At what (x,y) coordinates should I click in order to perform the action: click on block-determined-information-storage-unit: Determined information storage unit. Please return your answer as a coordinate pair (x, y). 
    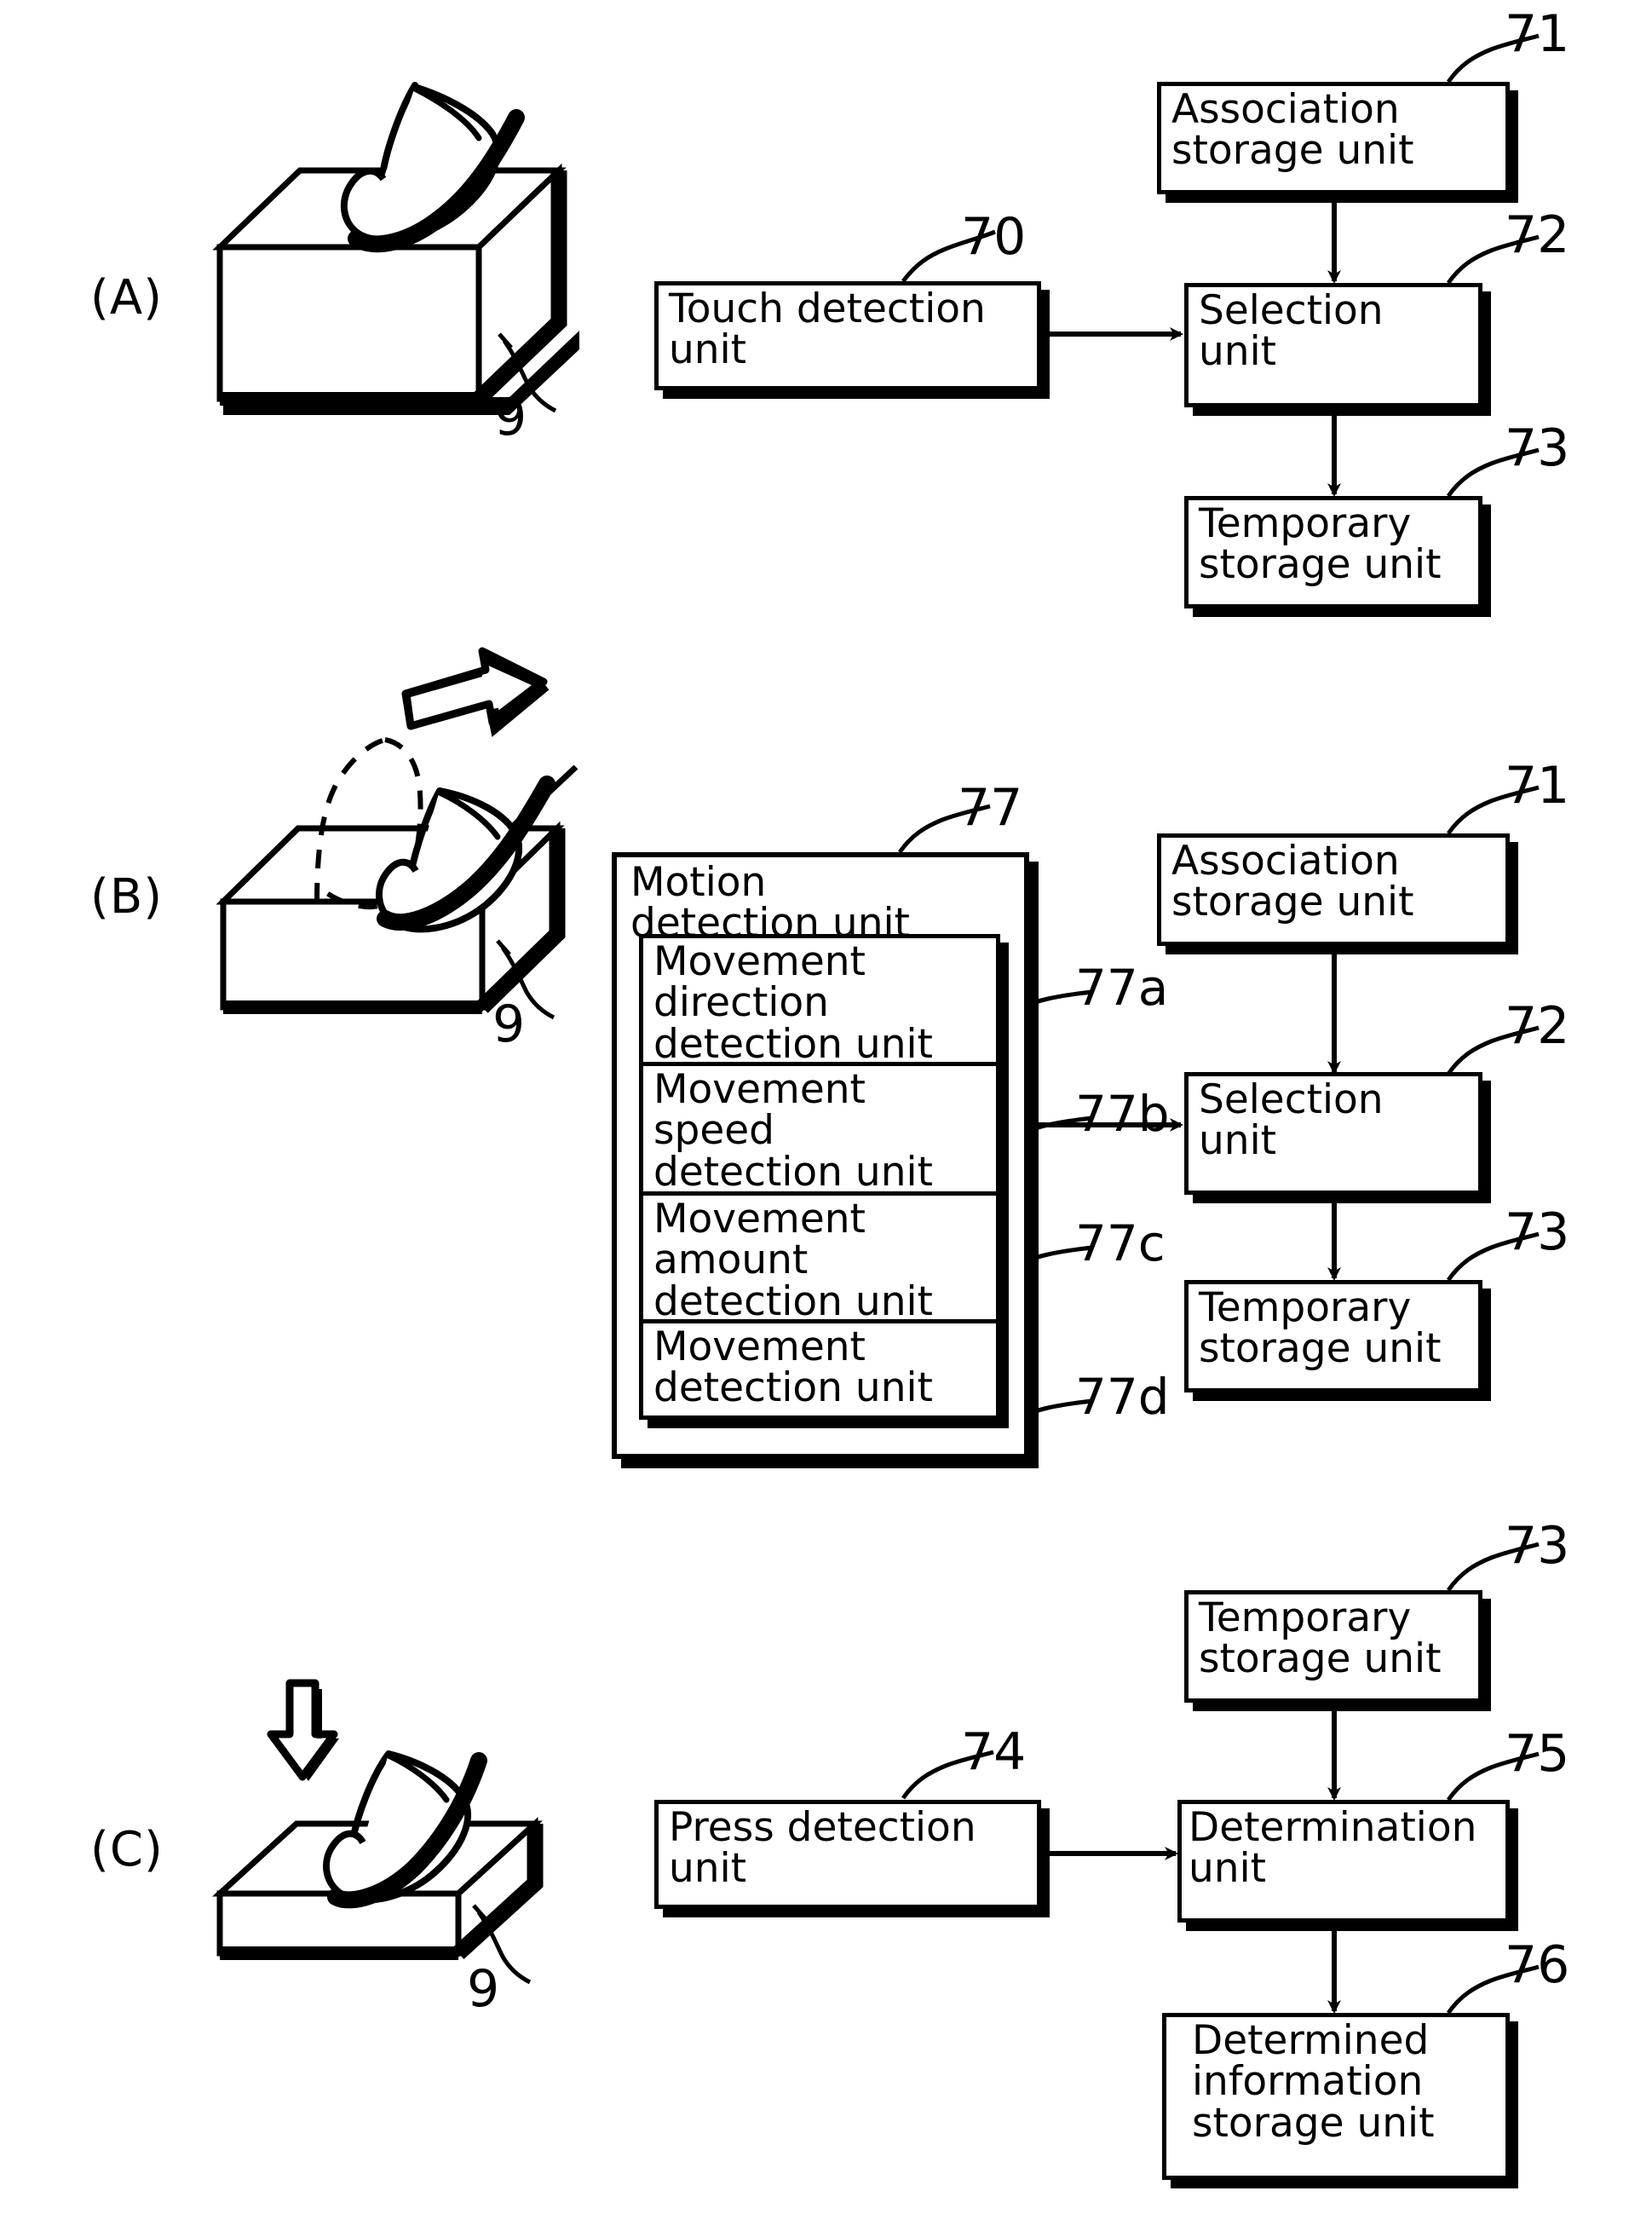
    Looking at the image, I should click on (1336, 2096).